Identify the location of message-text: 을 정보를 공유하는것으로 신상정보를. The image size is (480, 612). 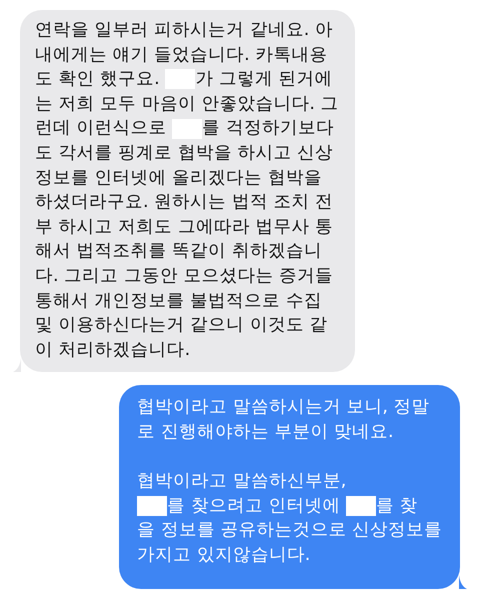
(289, 530).